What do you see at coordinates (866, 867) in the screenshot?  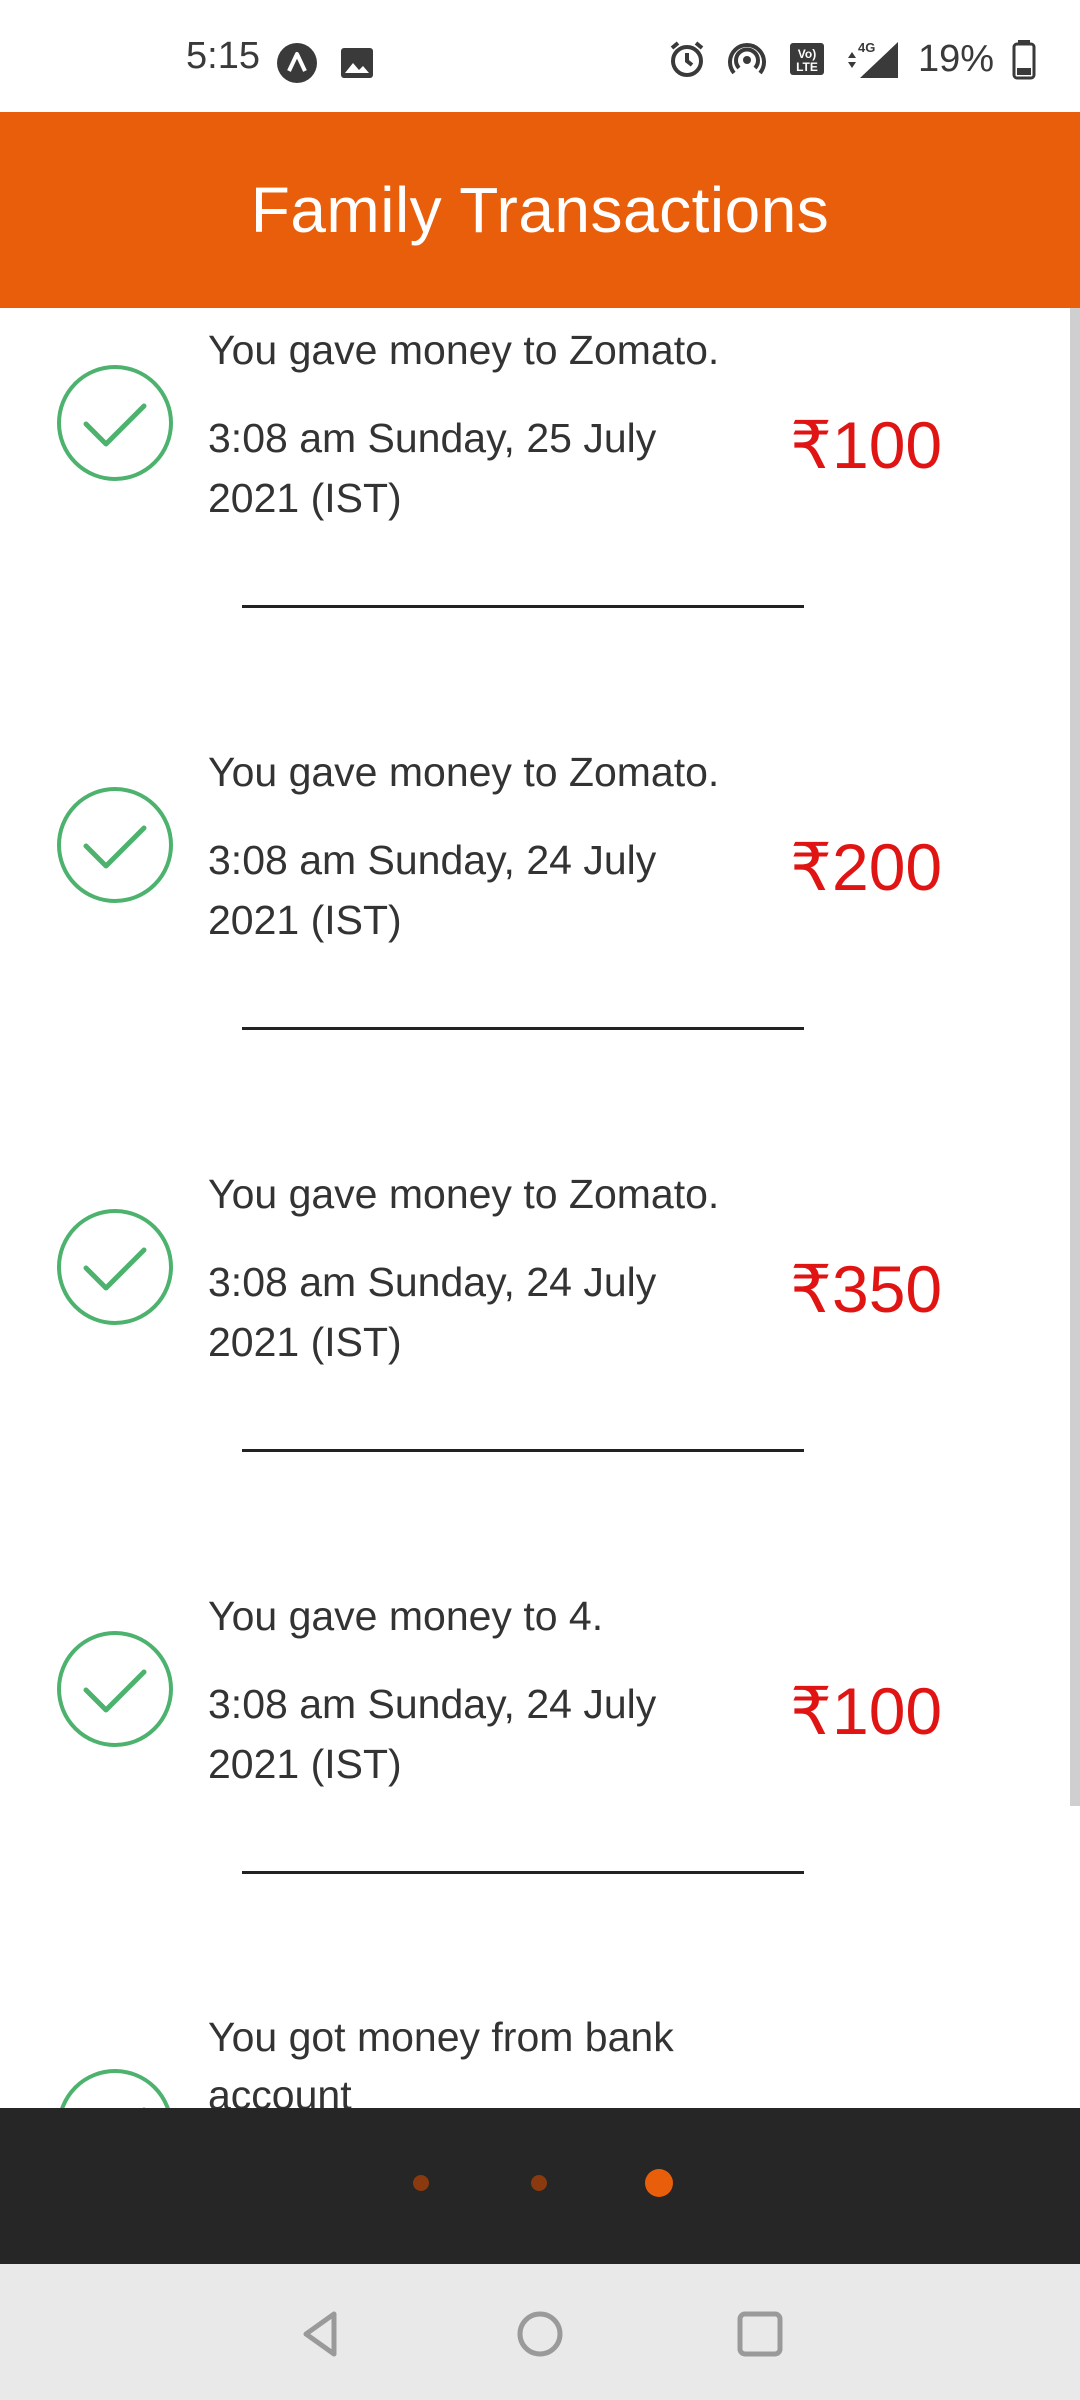 I see `transaction-amount: ₹200` at bounding box center [866, 867].